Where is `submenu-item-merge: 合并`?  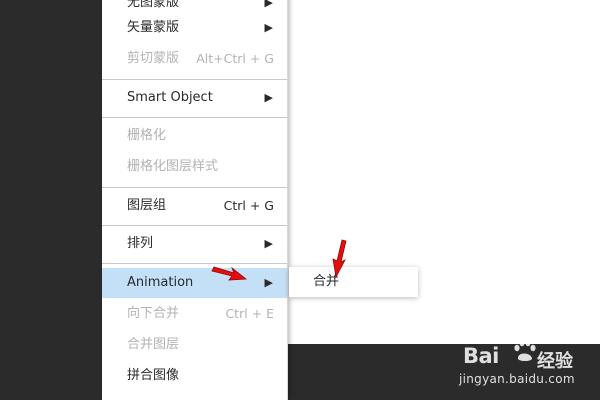
submenu-item-merge: 合并 is located at coordinates (353, 282).